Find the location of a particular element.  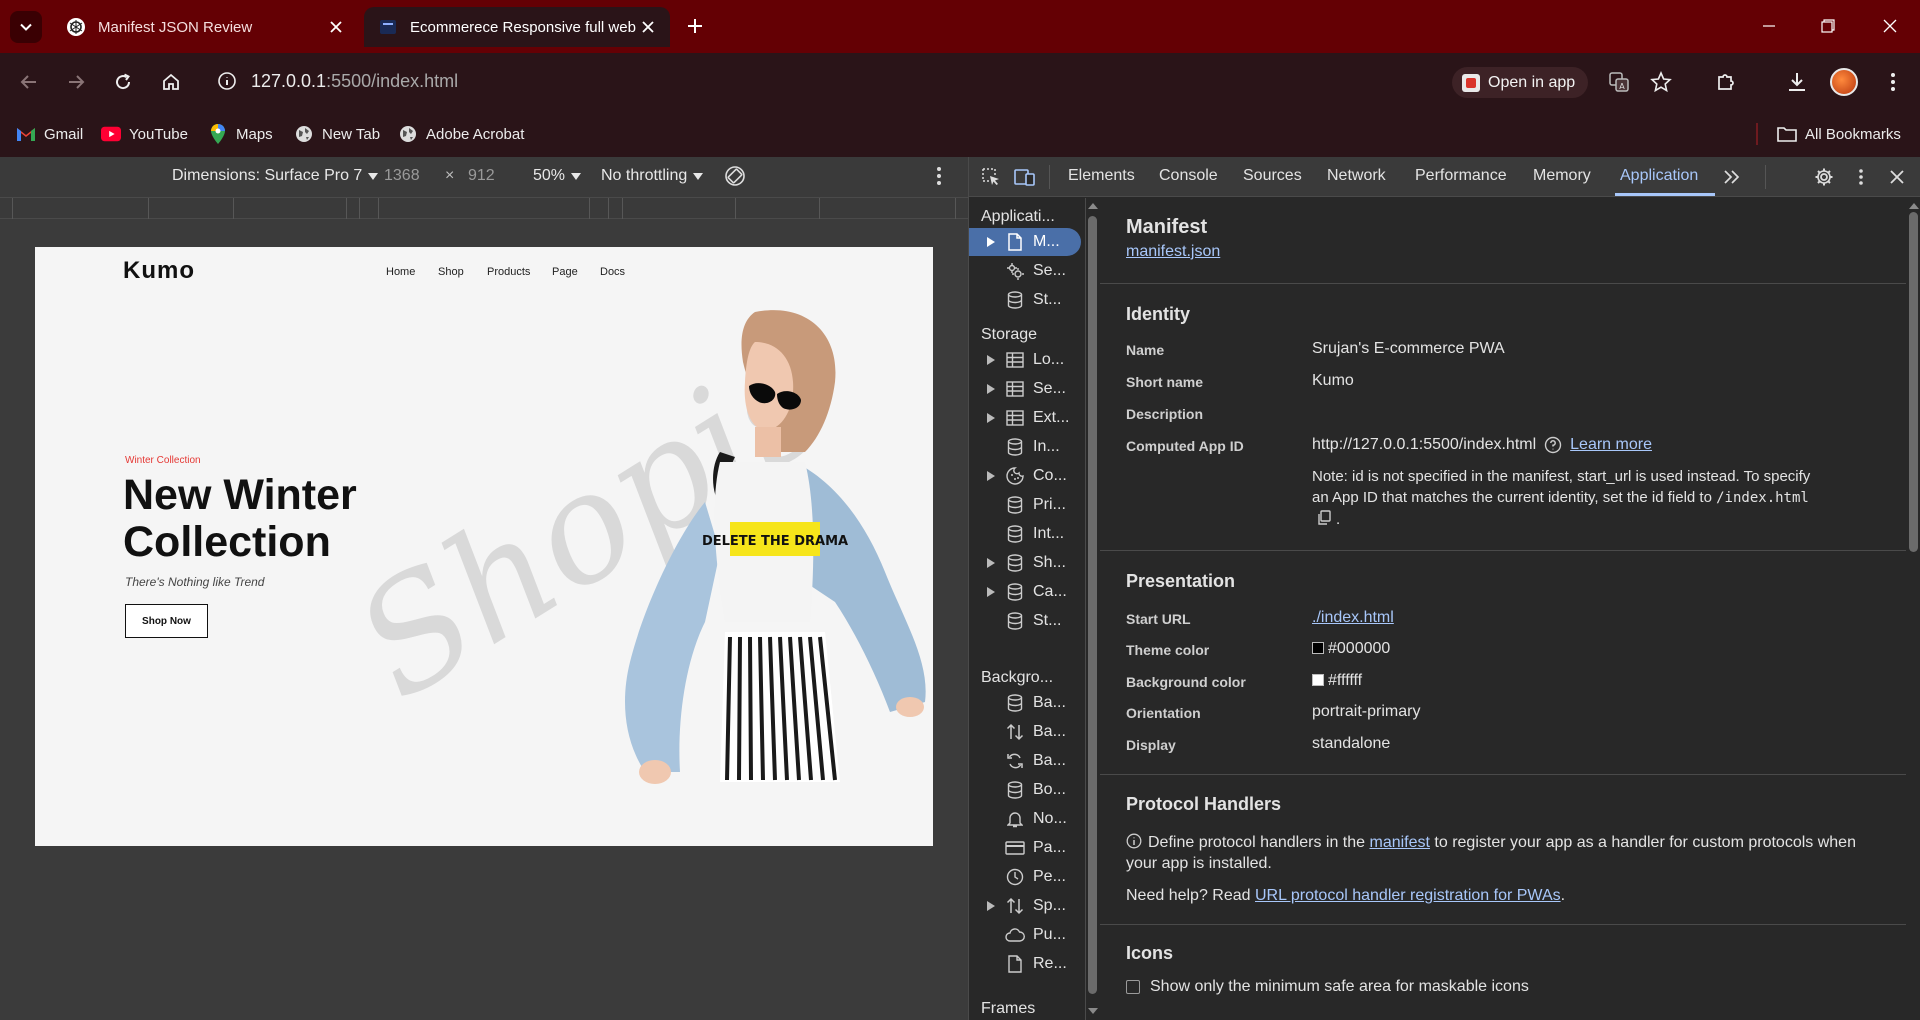

start-url-value: ./index.html is located at coordinates (1353, 618).